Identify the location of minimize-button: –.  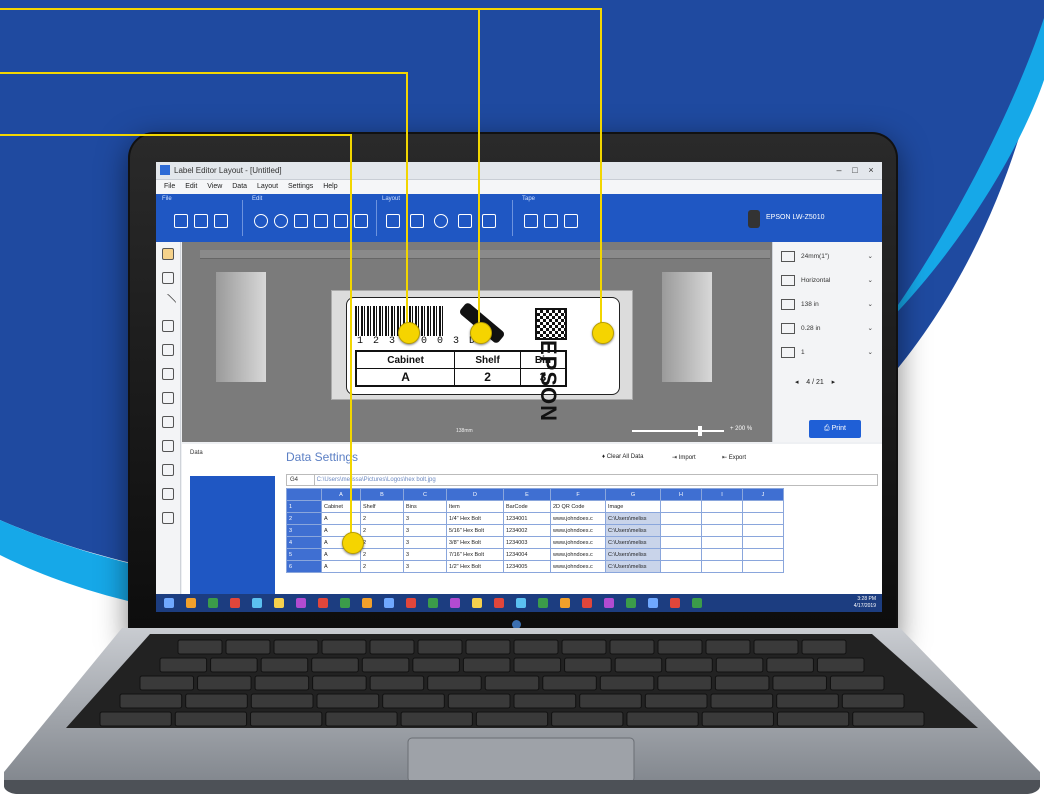
(839, 170).